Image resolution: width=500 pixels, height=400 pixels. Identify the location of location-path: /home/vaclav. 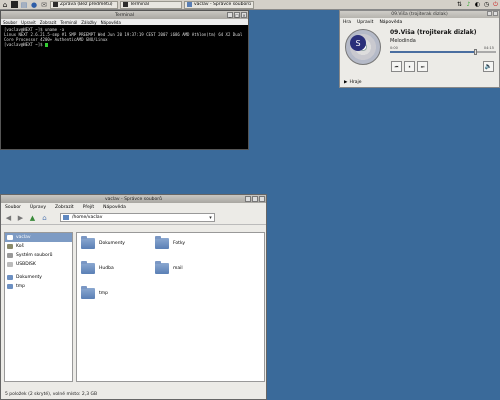
(87, 217).